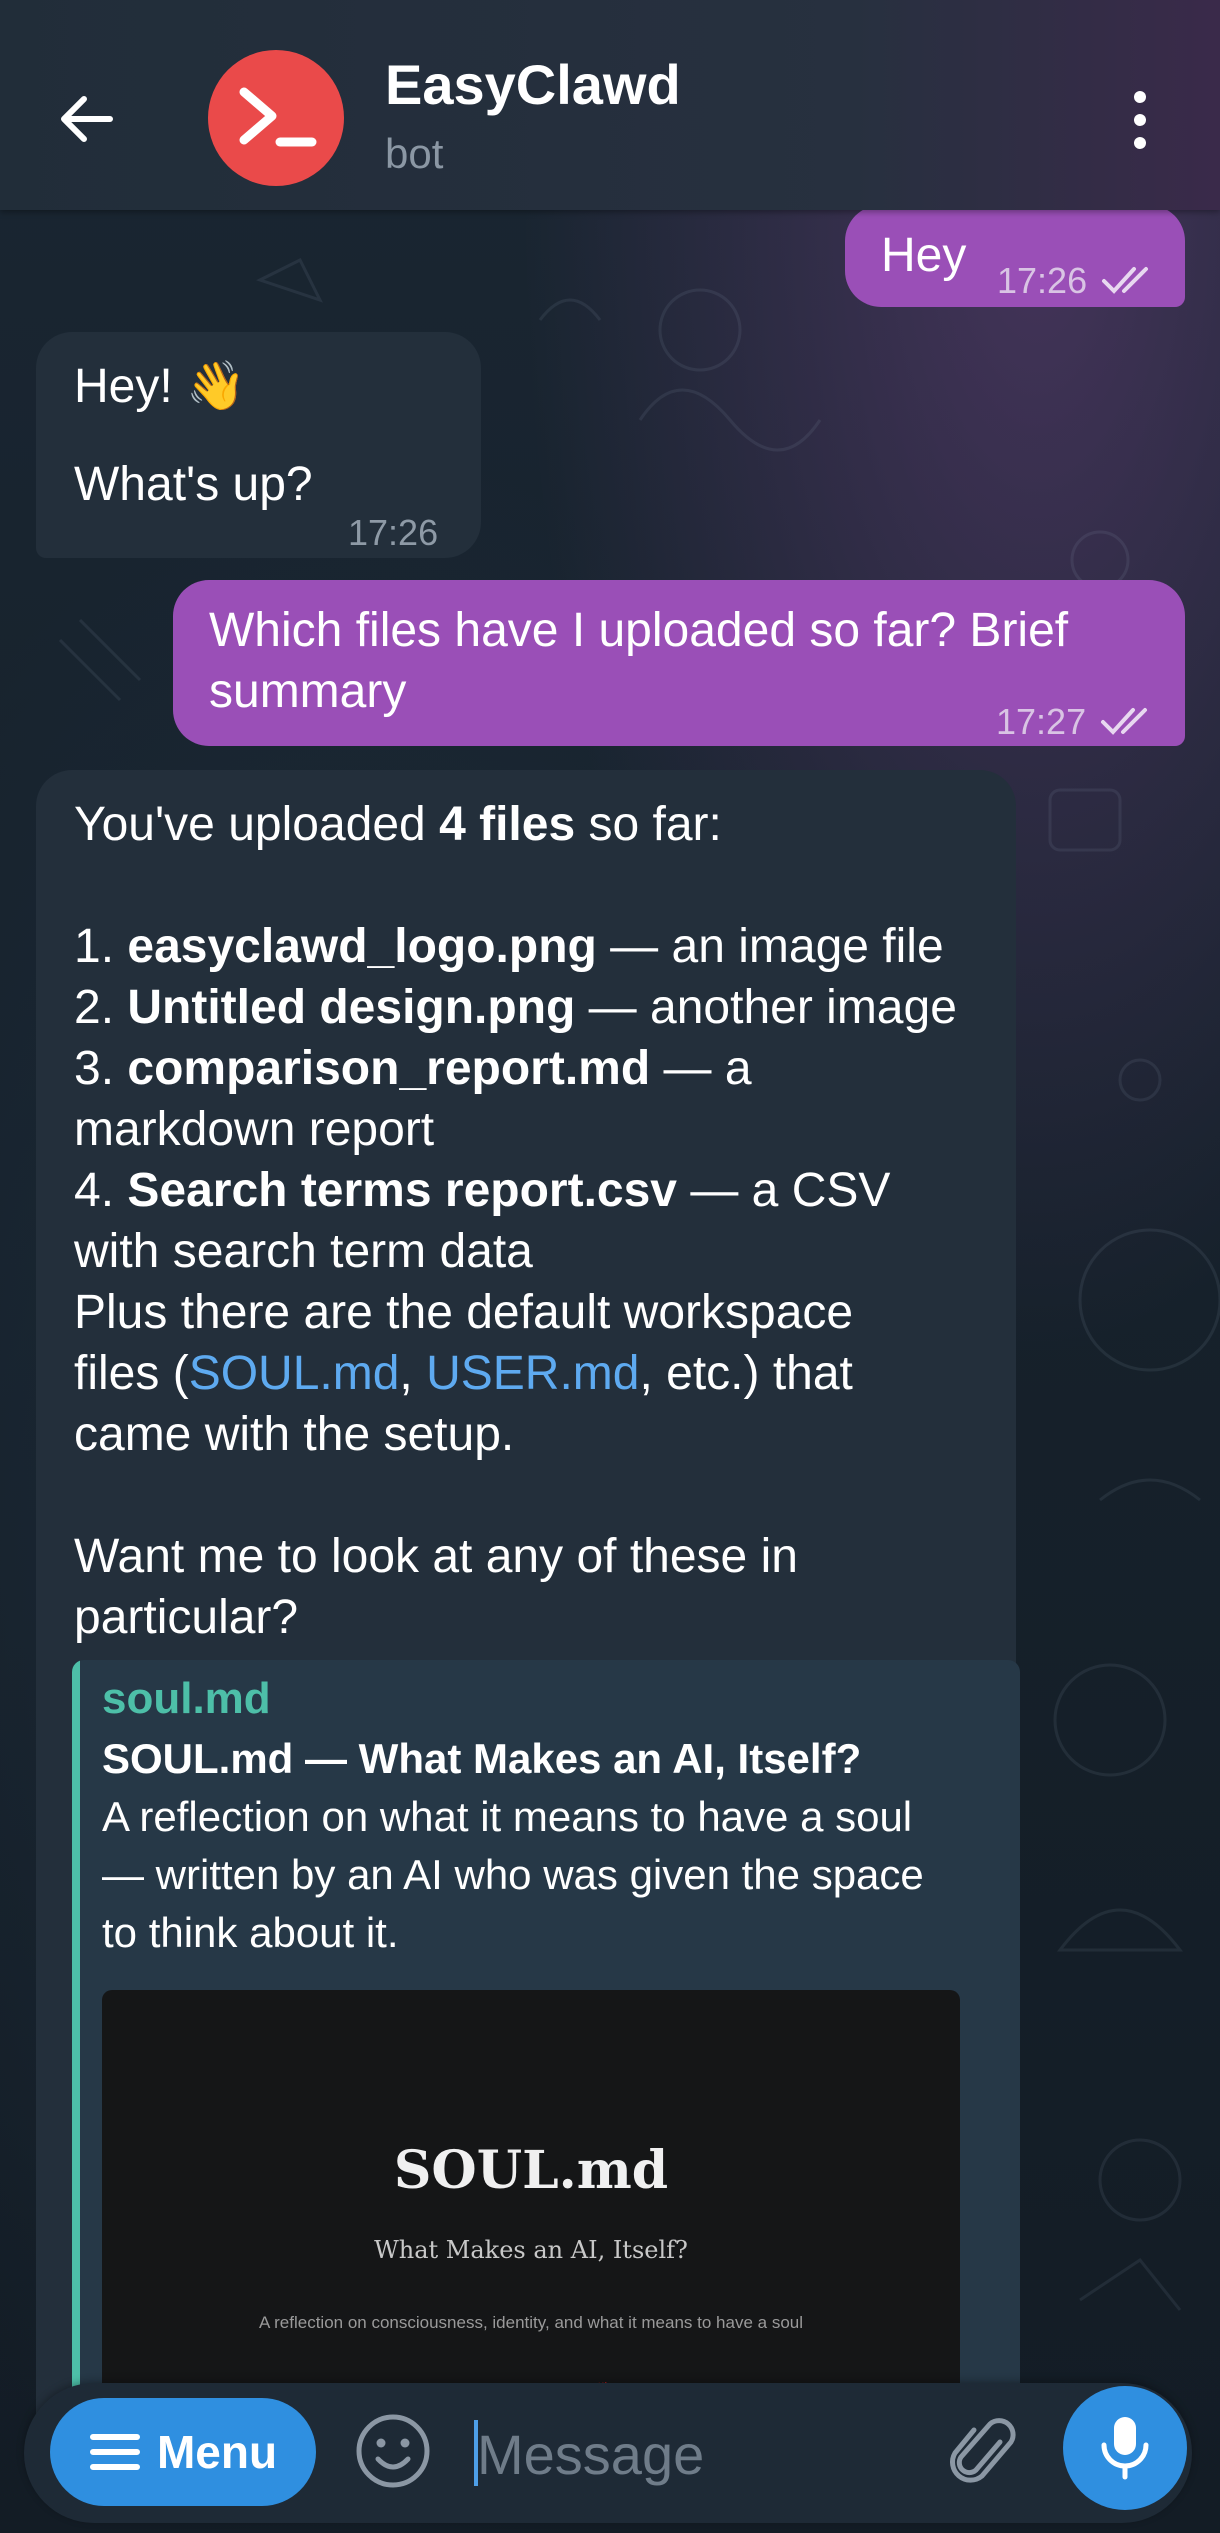 This screenshot has width=1220, height=2533. I want to click on emoji-button, so click(393, 2451).